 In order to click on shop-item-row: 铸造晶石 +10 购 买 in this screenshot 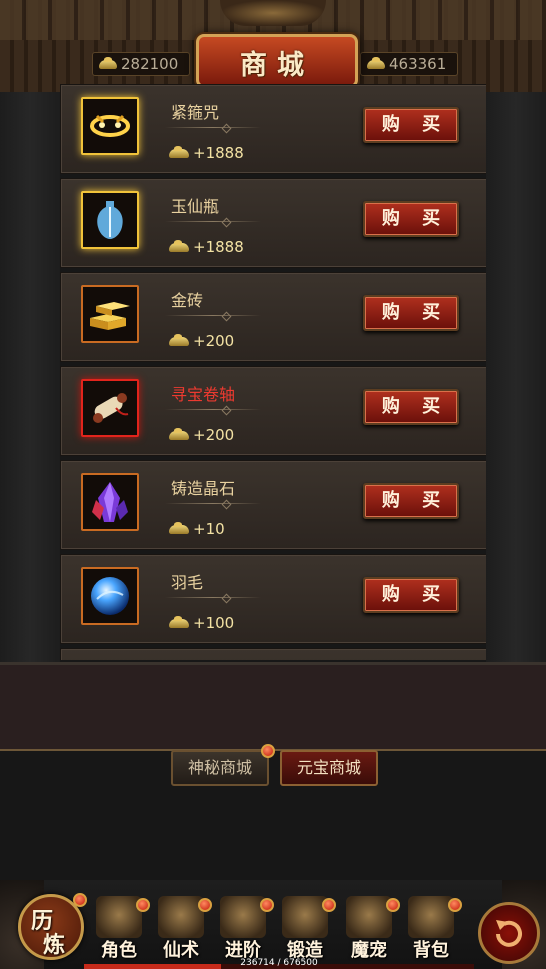, I will do `click(273, 505)`.